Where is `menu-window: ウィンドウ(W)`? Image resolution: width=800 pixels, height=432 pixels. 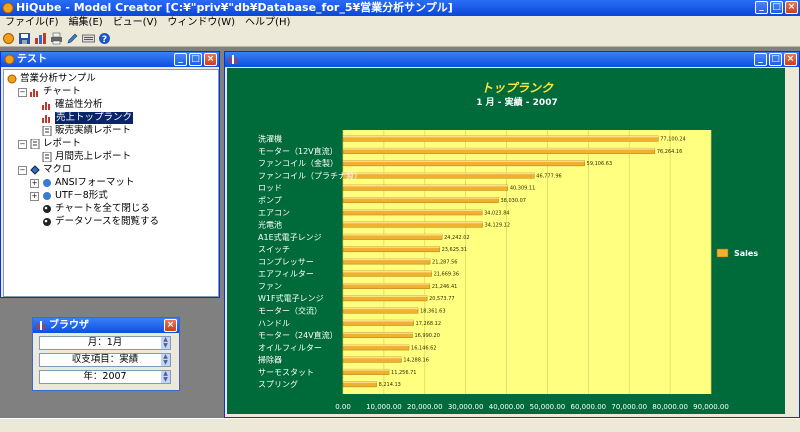
menu-window: ウィンドウ(W) is located at coordinates (201, 23).